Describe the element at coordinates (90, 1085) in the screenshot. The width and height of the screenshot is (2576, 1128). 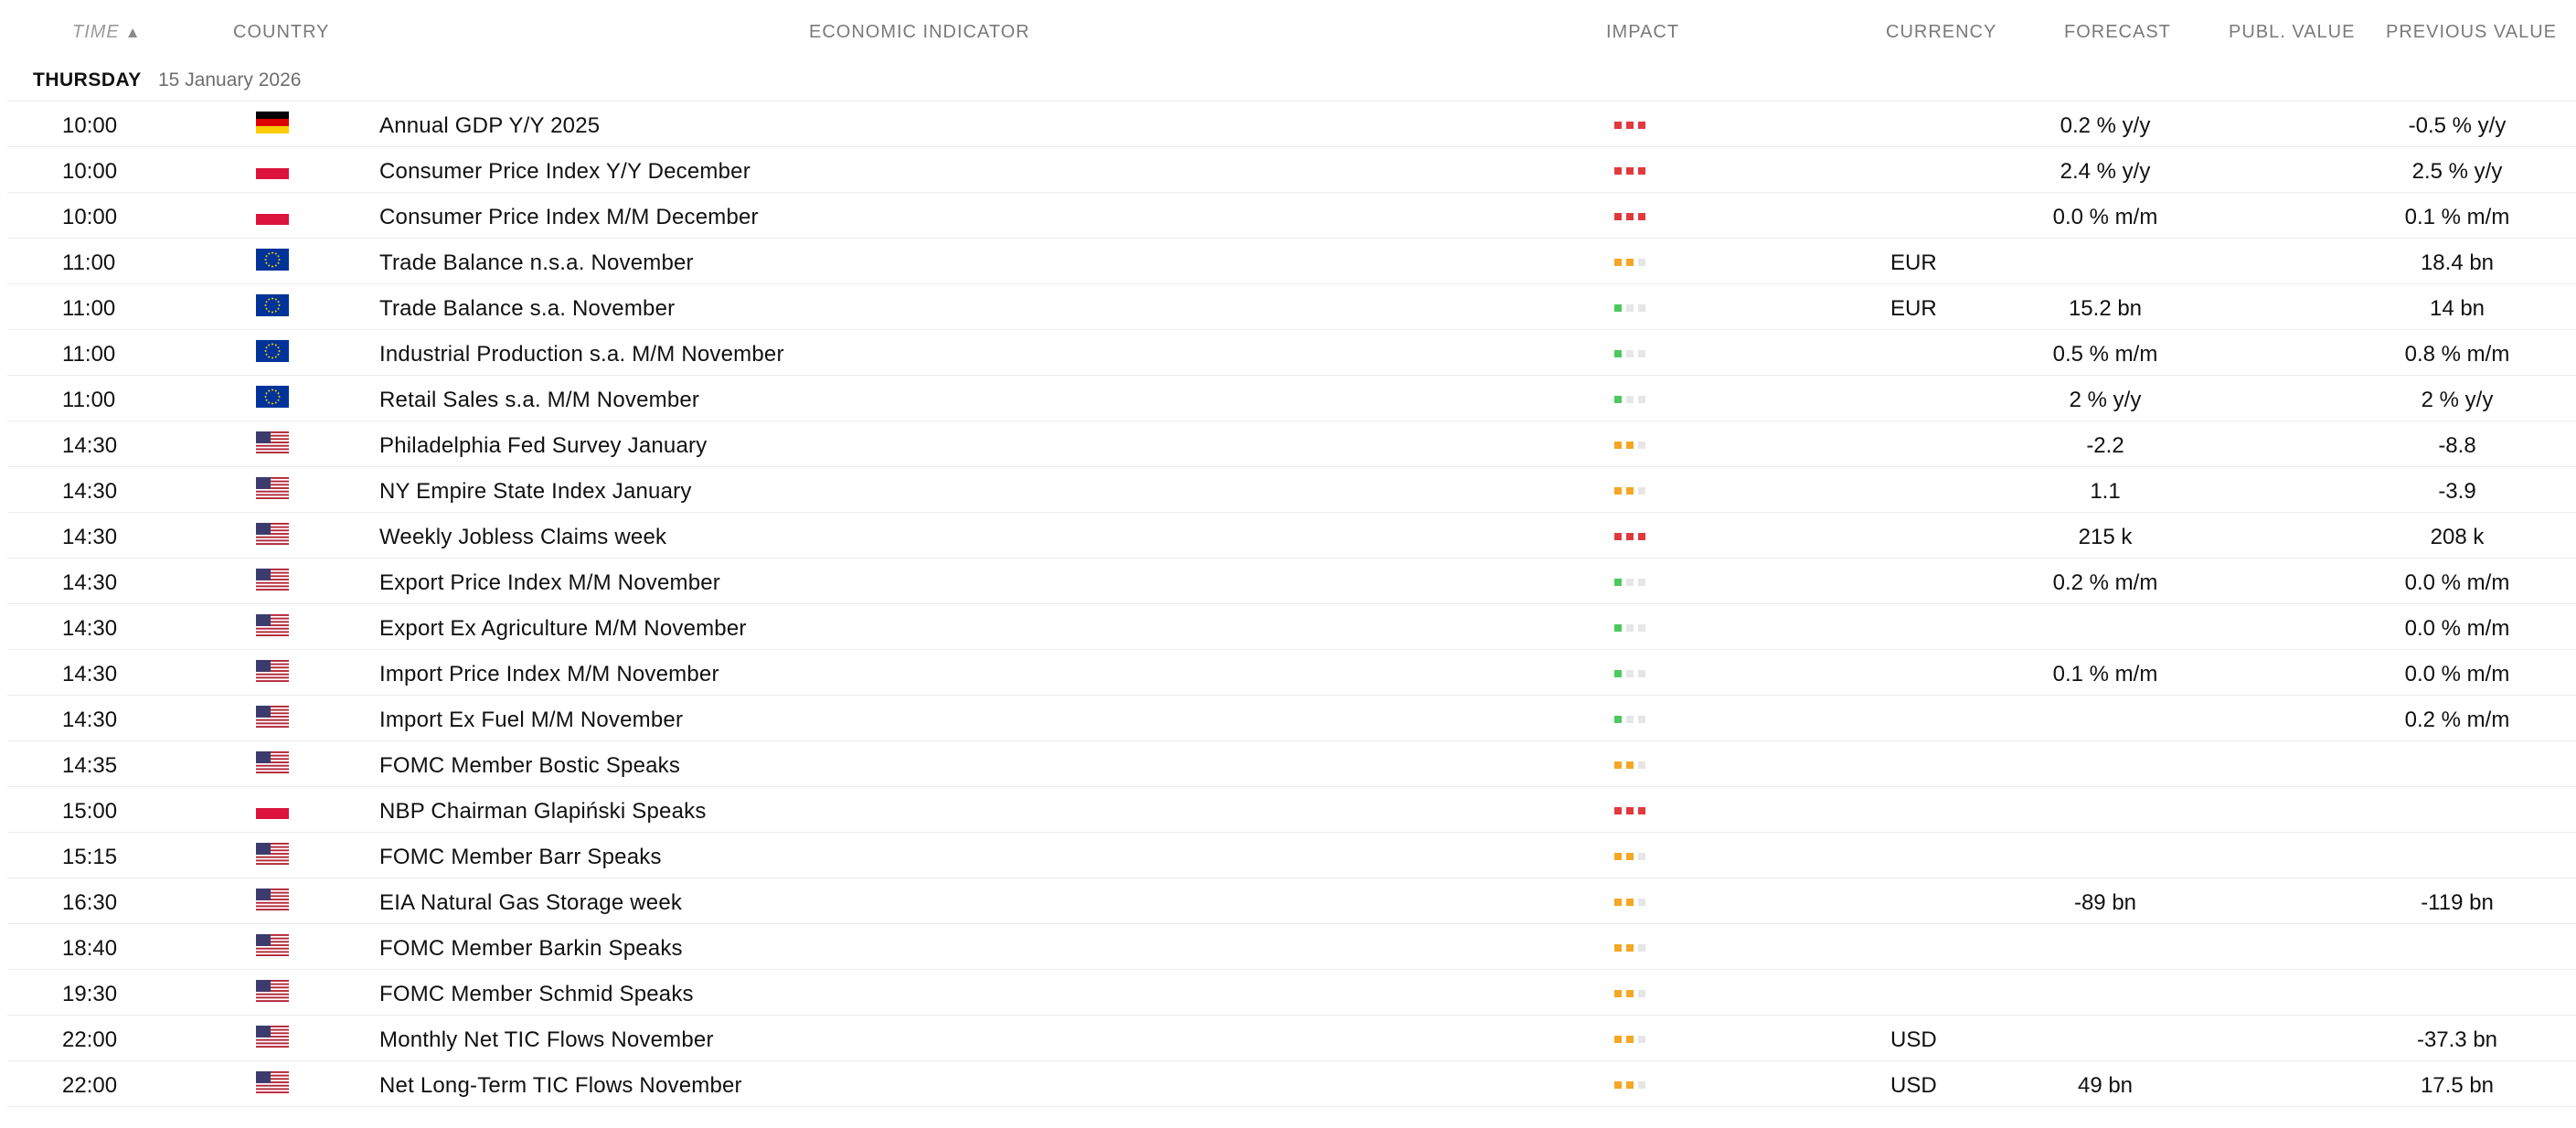
I see `event-time: 22:00` at that location.